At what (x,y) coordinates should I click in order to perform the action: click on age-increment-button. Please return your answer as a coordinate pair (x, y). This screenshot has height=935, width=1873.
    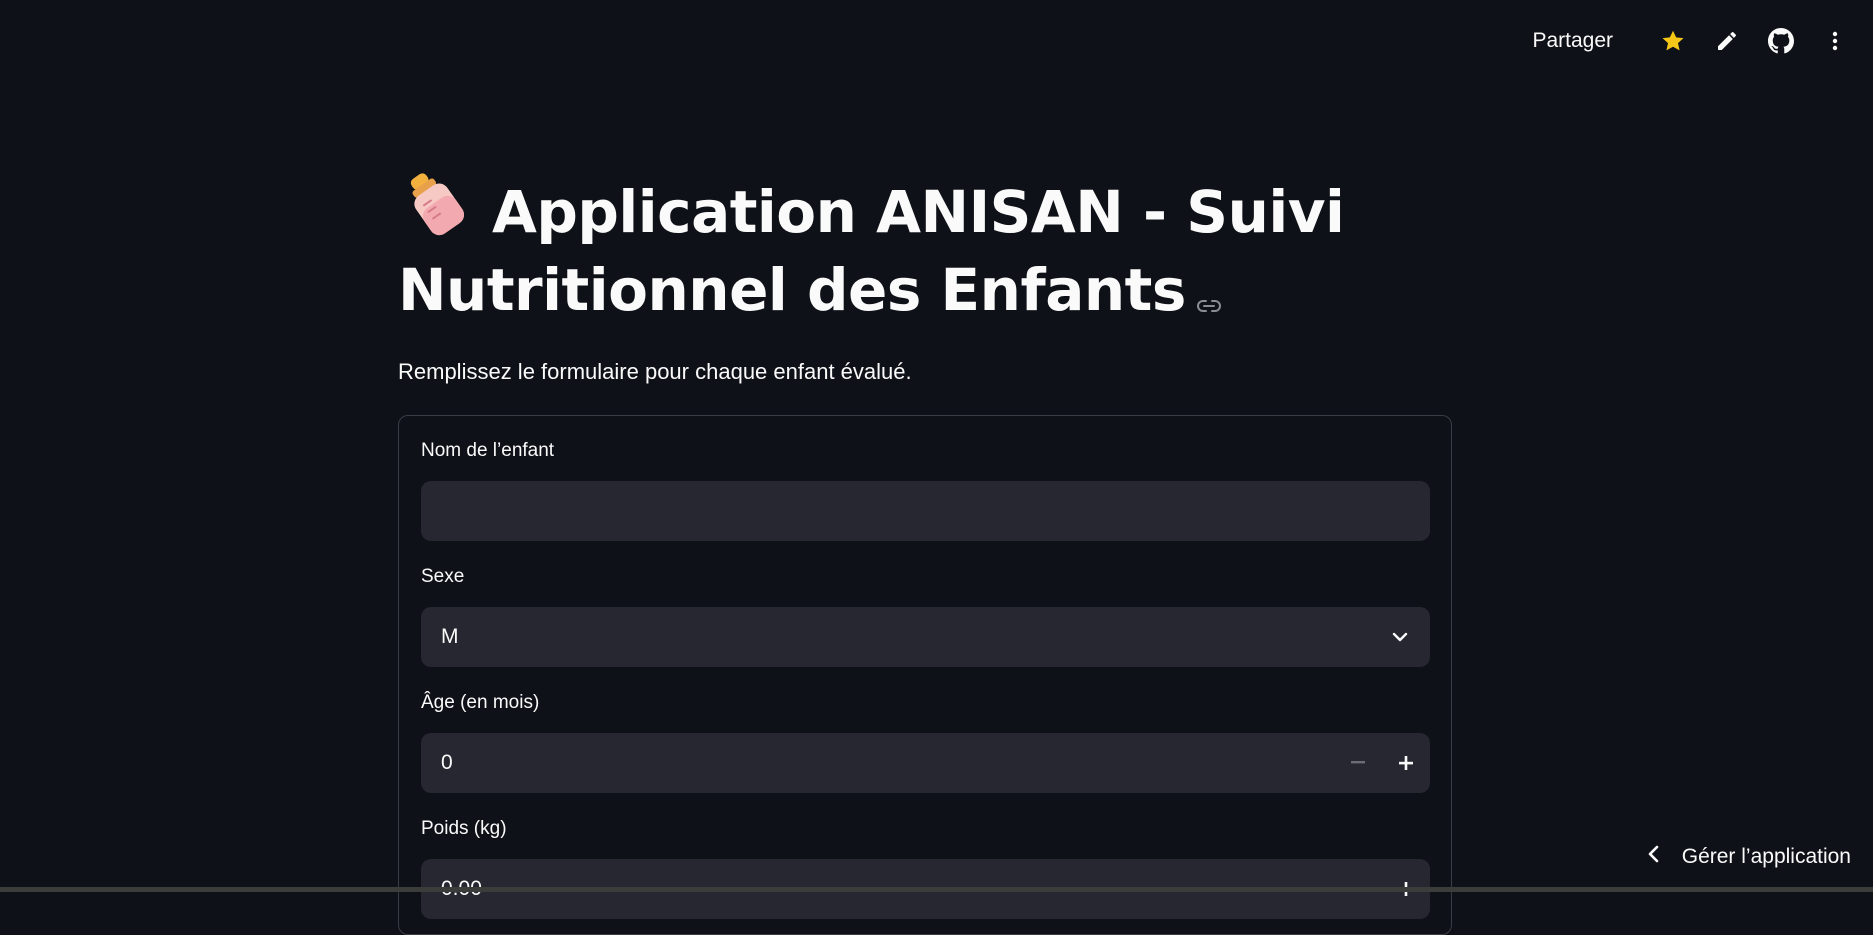
    Looking at the image, I should click on (1406, 763).